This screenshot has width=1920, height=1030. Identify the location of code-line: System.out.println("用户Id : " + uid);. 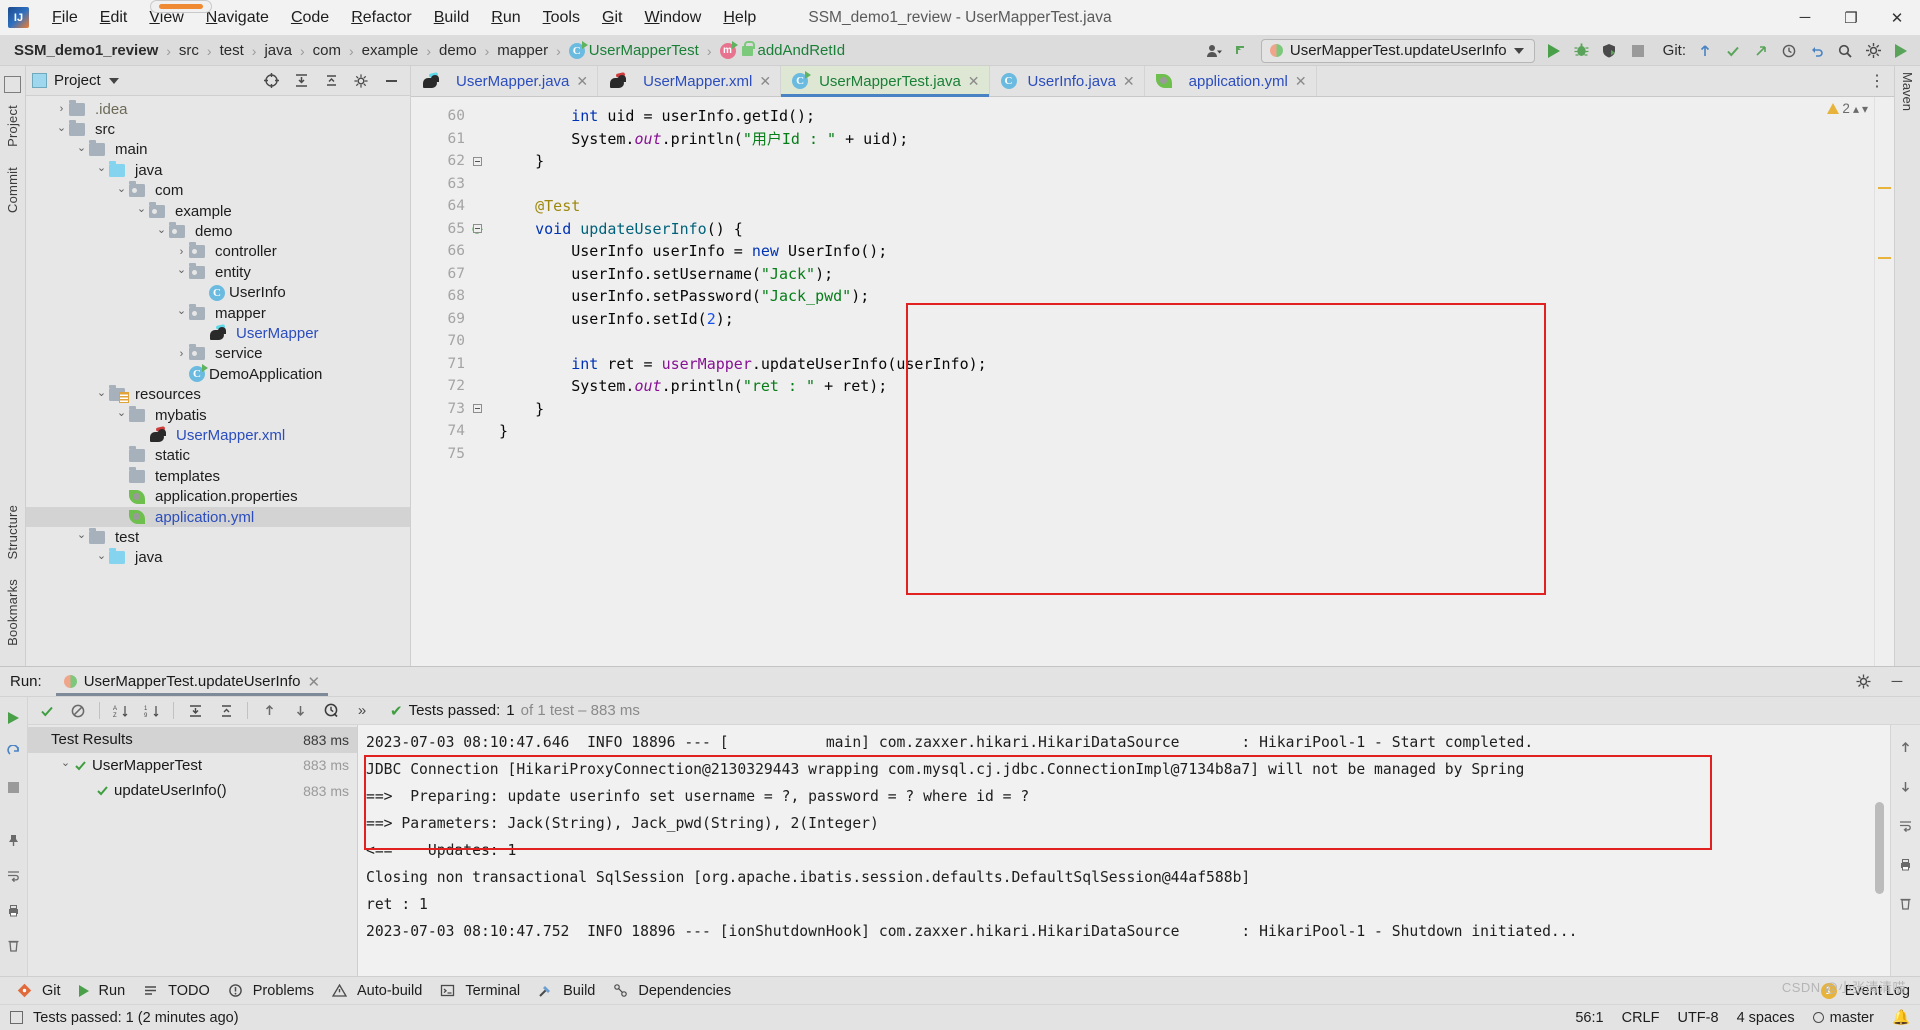
(1182, 139).